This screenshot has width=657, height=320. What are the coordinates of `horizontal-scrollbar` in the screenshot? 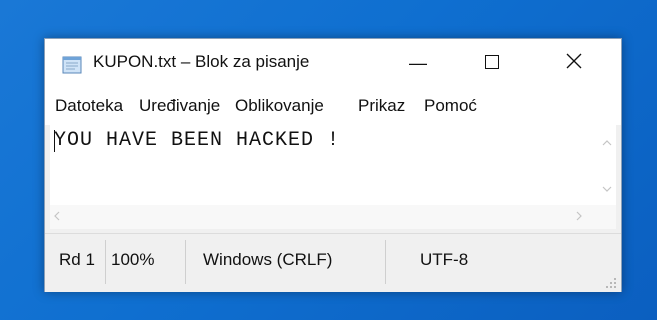 It's located at (333, 217).